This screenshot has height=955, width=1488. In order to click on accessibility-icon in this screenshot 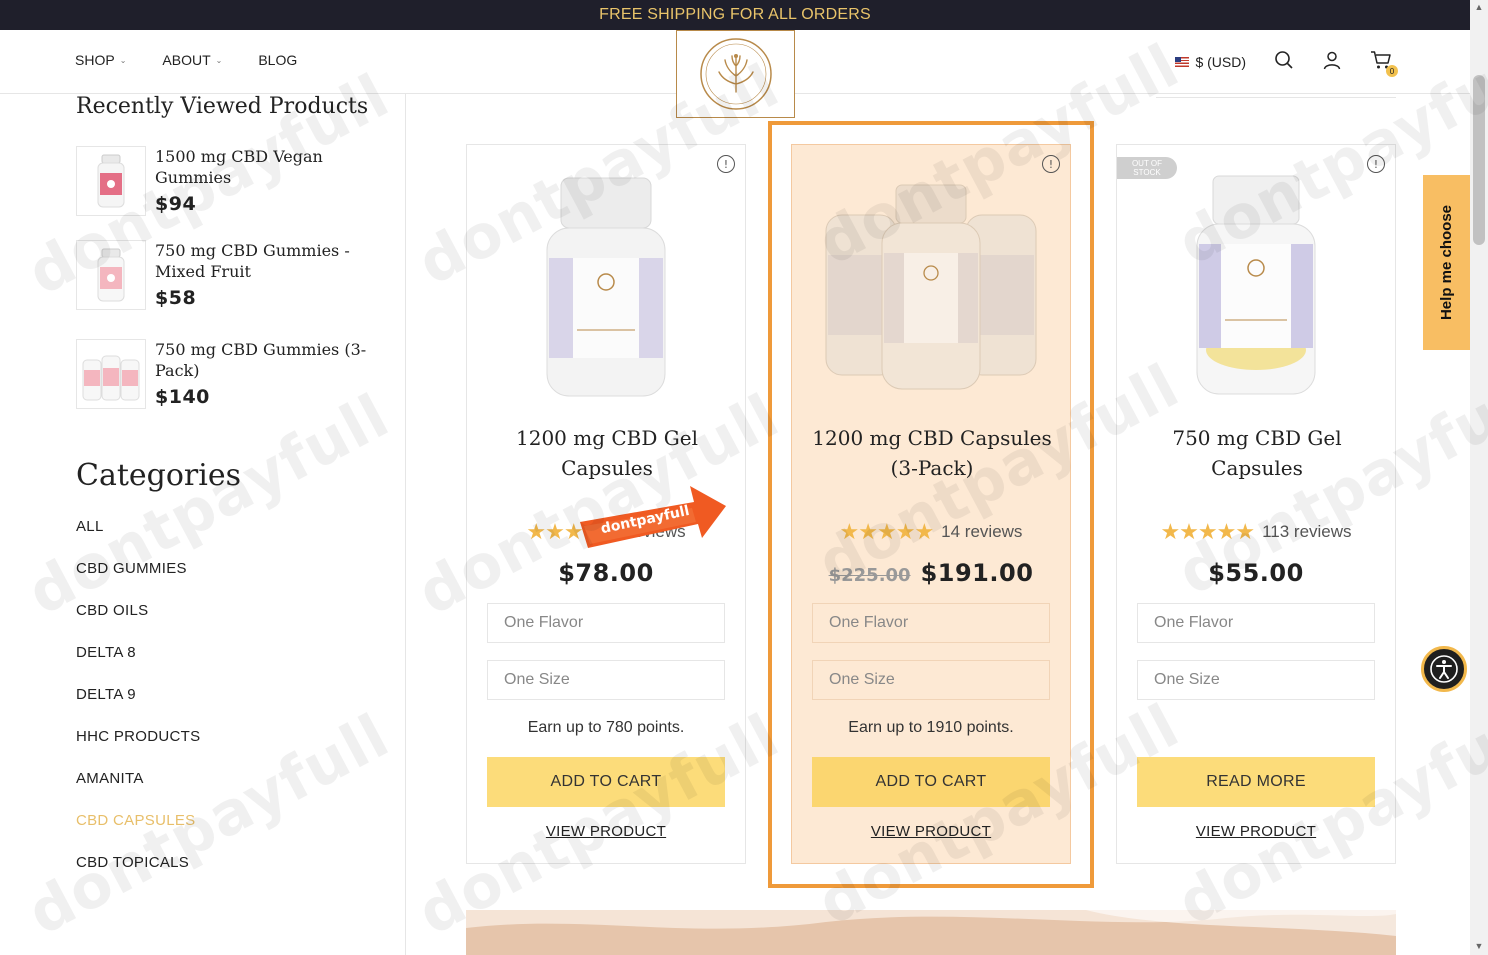, I will do `click(1444, 669)`.